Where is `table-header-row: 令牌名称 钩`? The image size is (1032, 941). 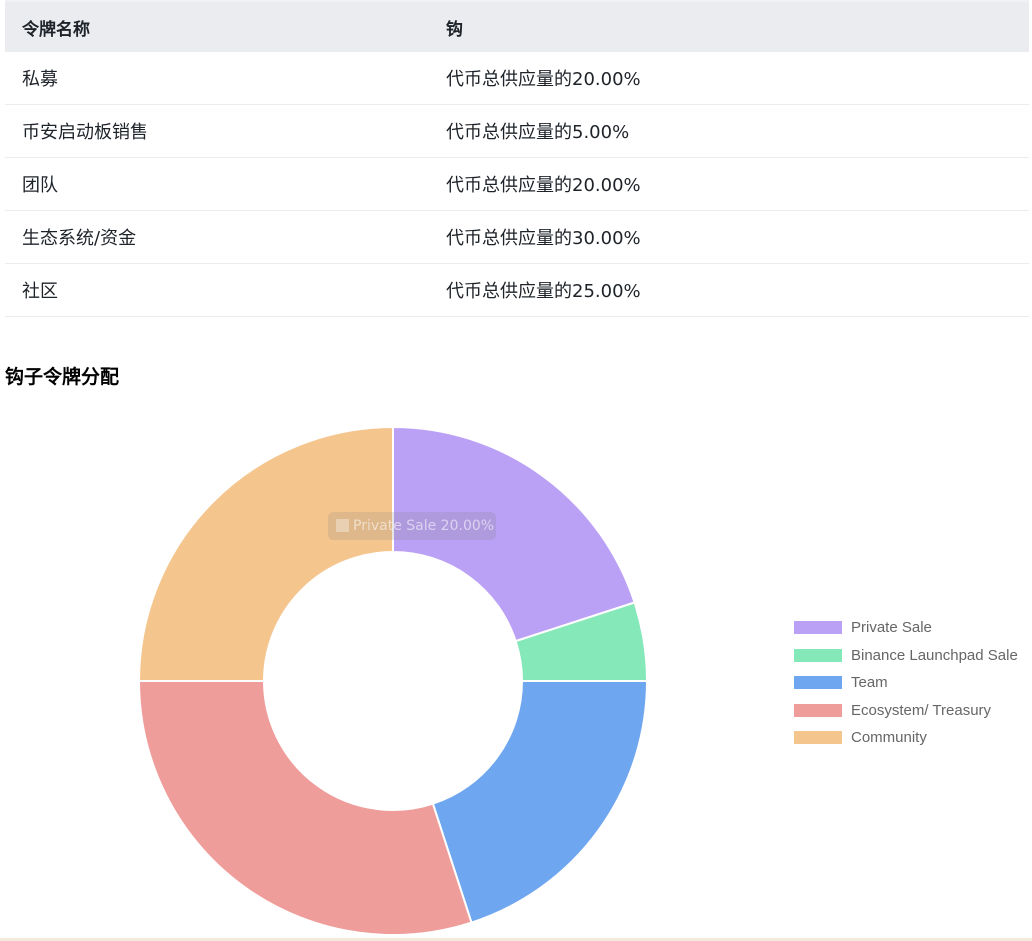
table-header-row: 令牌名称 钩 is located at coordinates (517, 26).